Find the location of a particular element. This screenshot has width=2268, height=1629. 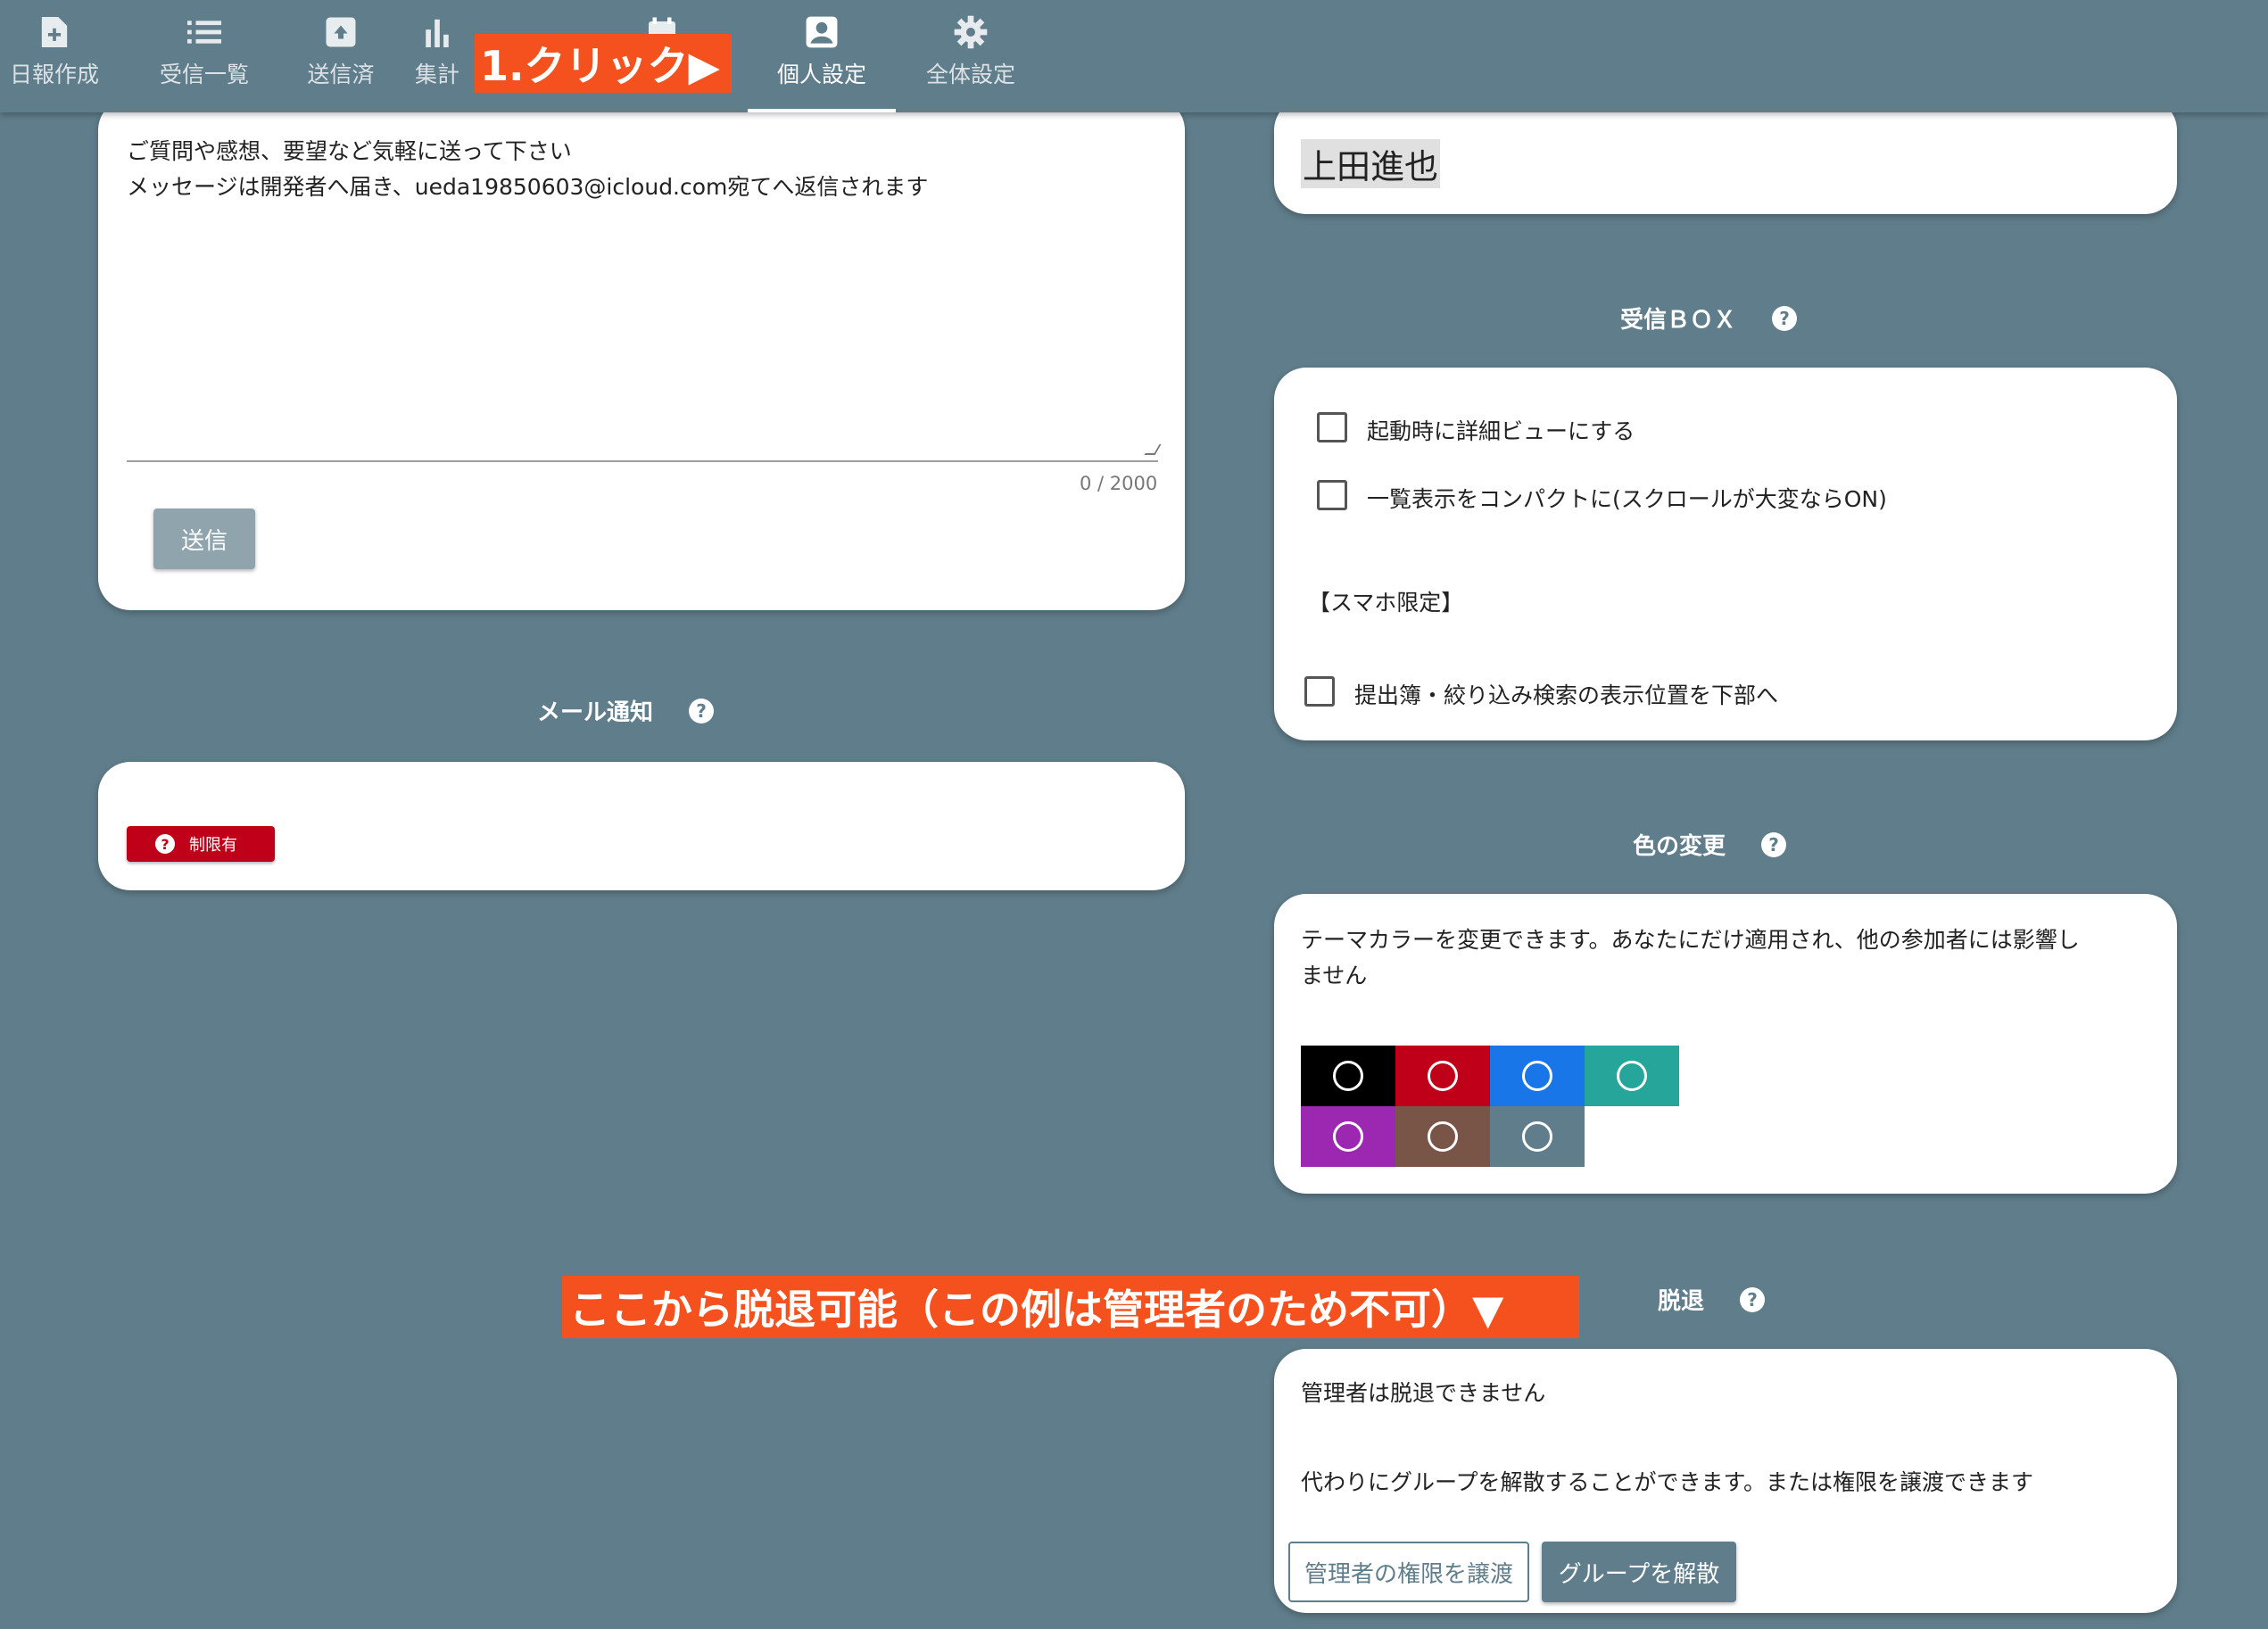

section-title-text: 脱退 is located at coordinates (1681, 1301).